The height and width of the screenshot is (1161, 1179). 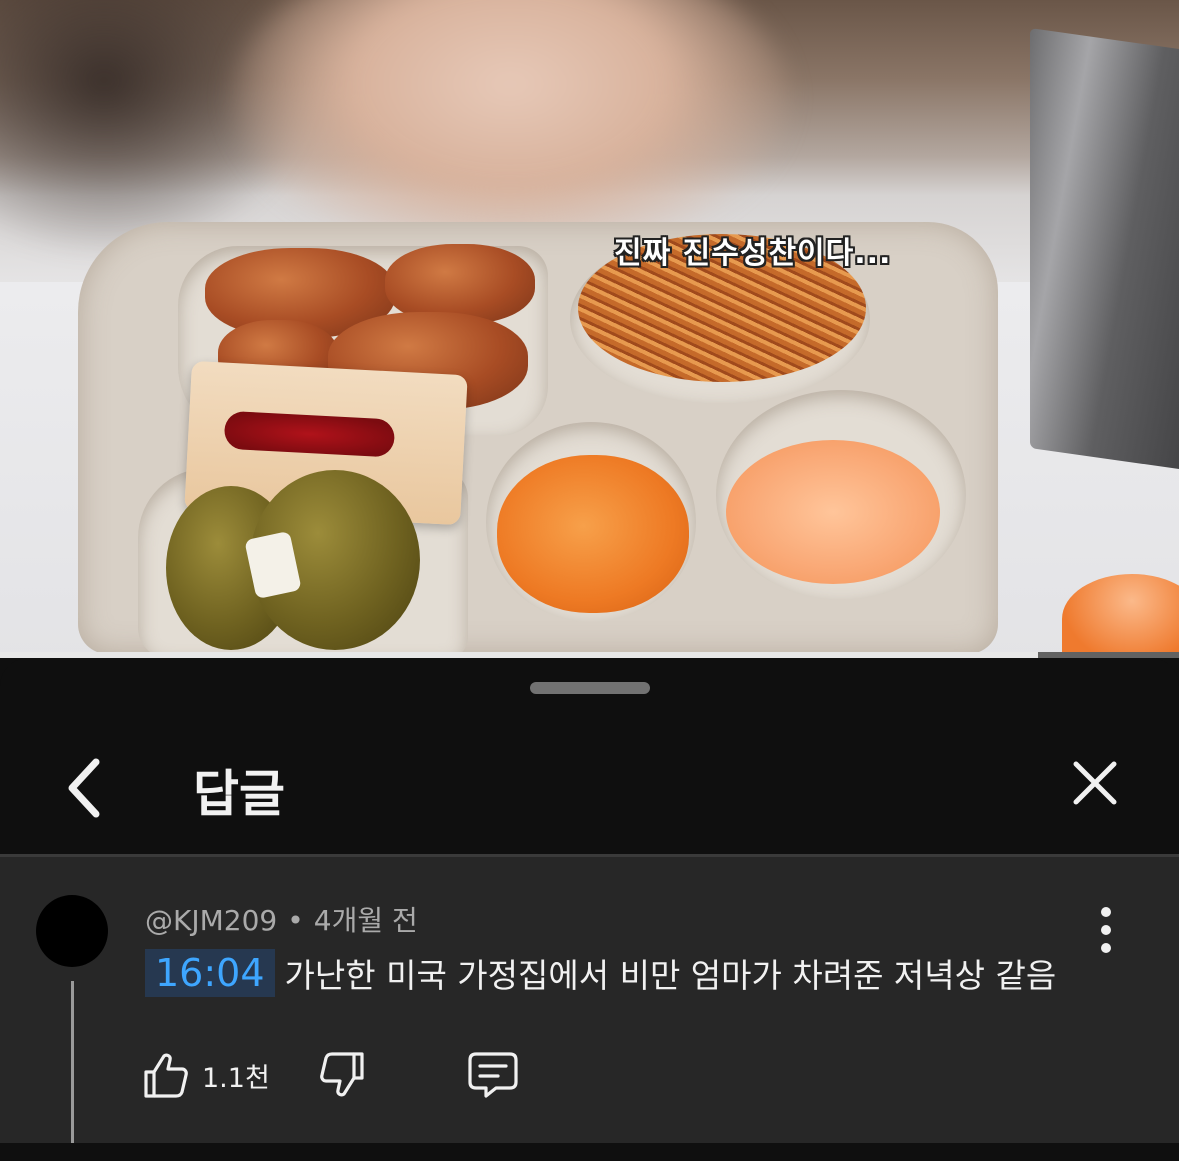 I want to click on drag-handle, so click(x=590, y=688).